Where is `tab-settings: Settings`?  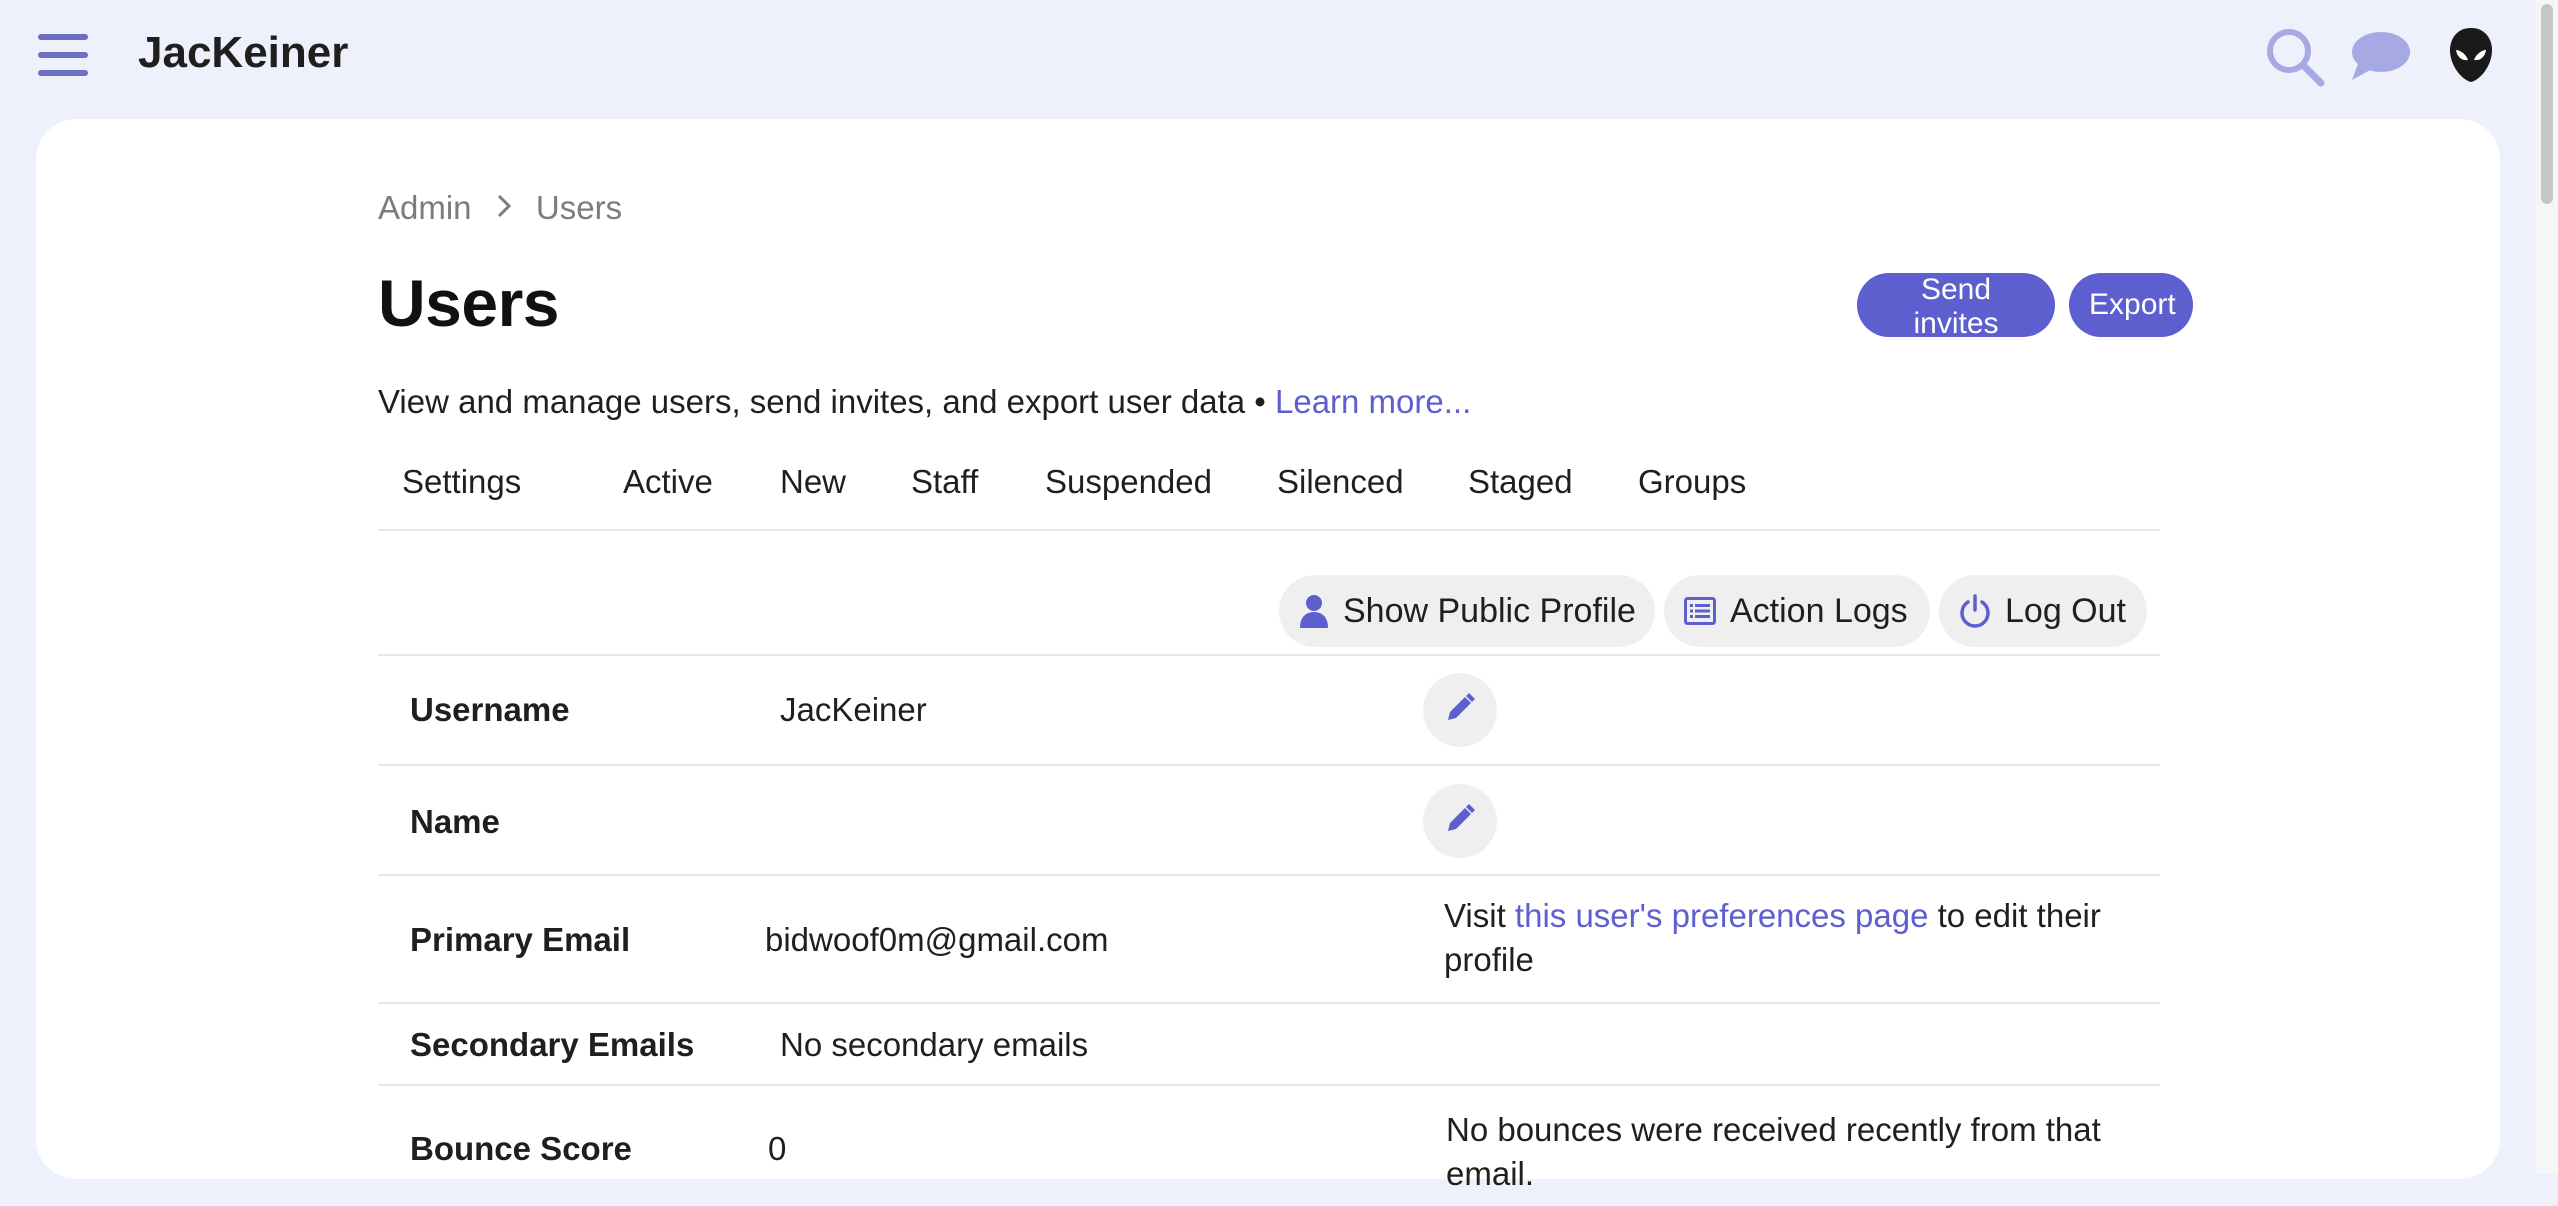 tab-settings: Settings is located at coordinates (461, 482).